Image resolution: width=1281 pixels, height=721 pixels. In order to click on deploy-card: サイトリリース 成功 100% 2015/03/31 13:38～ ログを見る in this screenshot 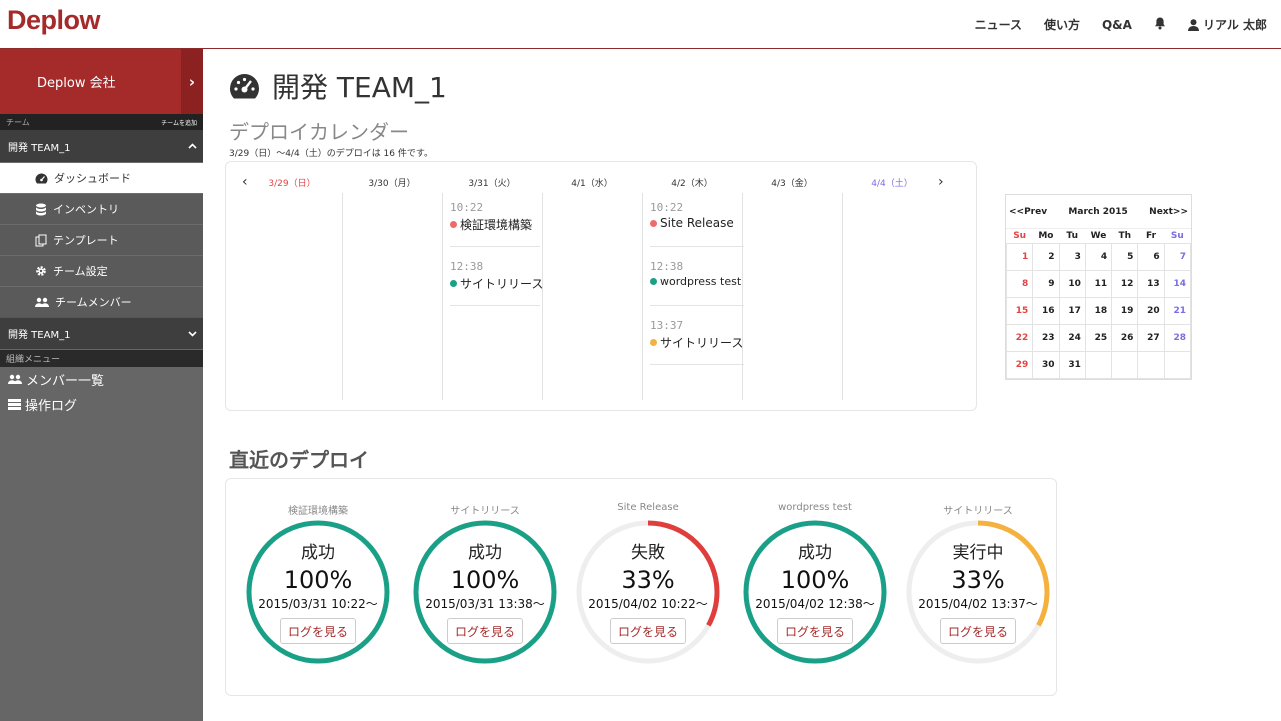, I will do `click(485, 584)`.